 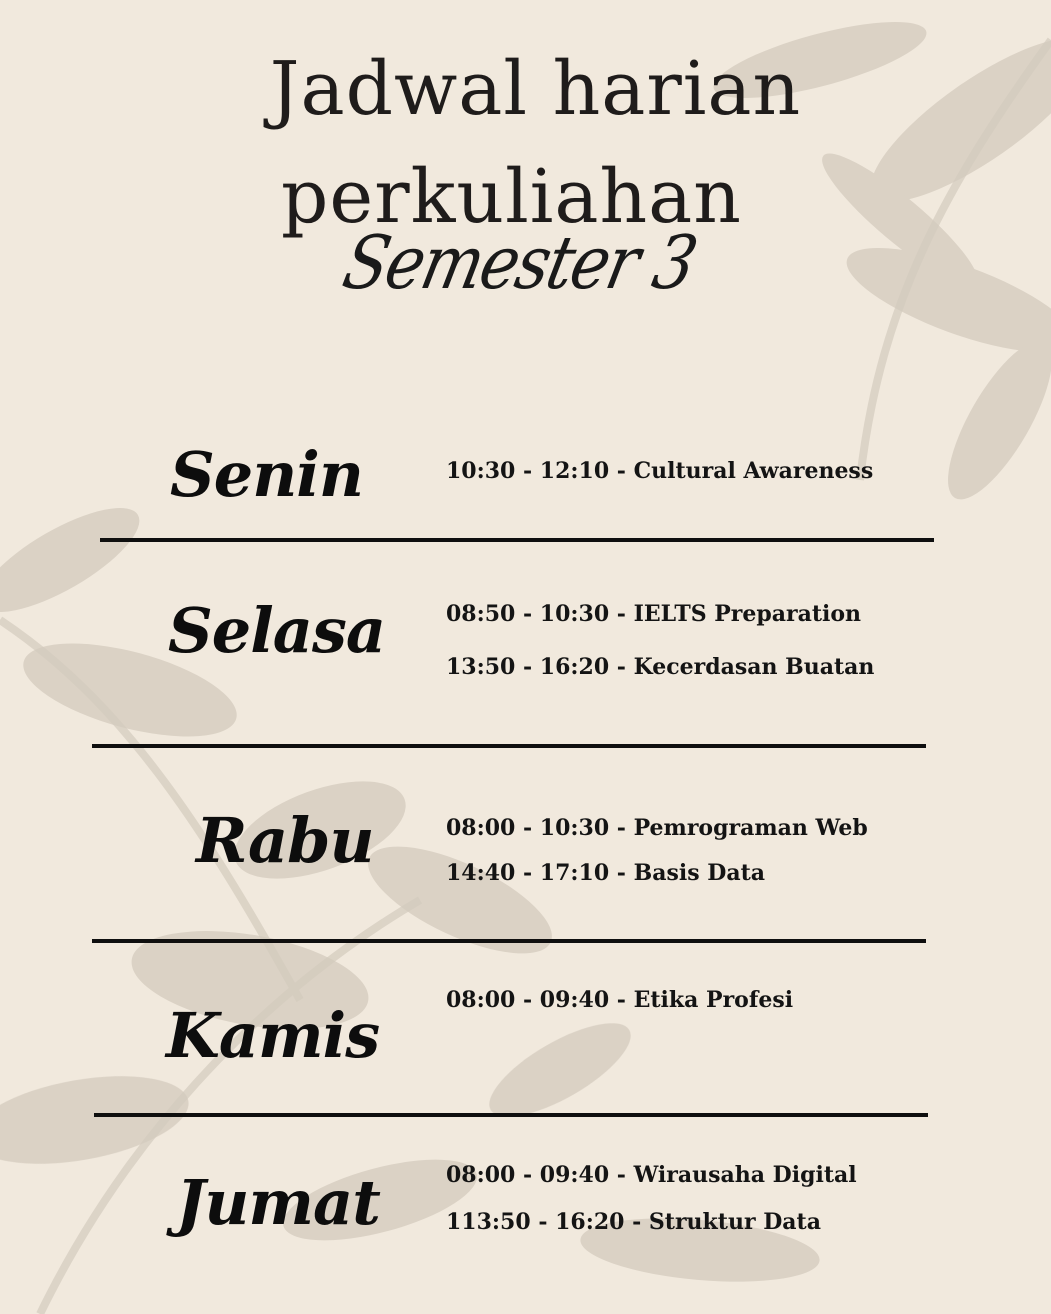 I want to click on day-label-selasa: Selasa, so click(x=277, y=630).